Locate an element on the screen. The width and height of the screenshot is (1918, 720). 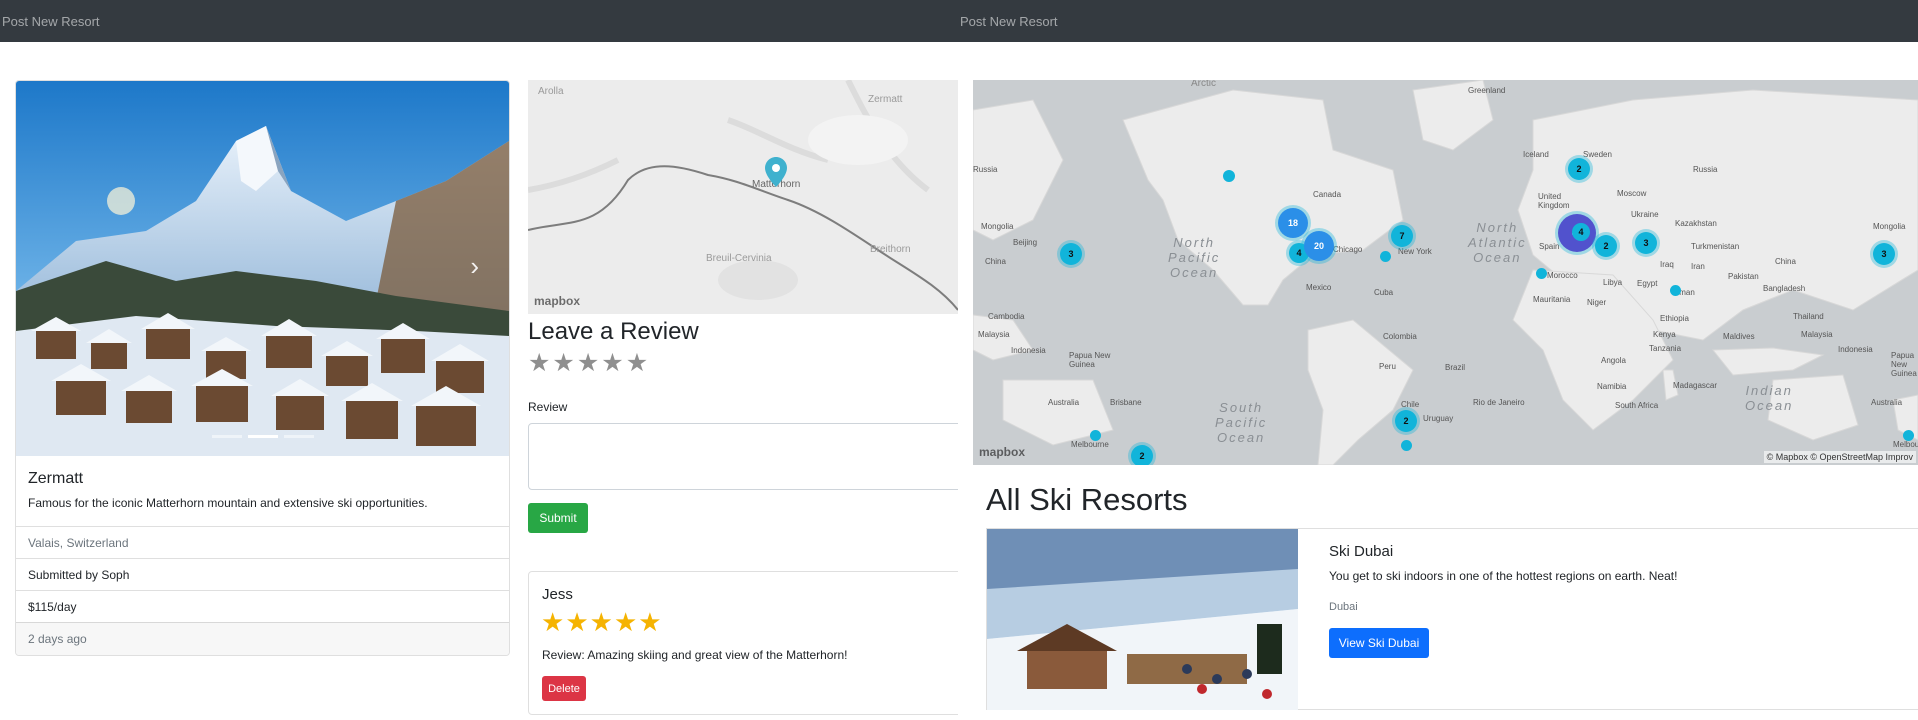
place-russia-e: Russia is located at coordinates (1705, 169).